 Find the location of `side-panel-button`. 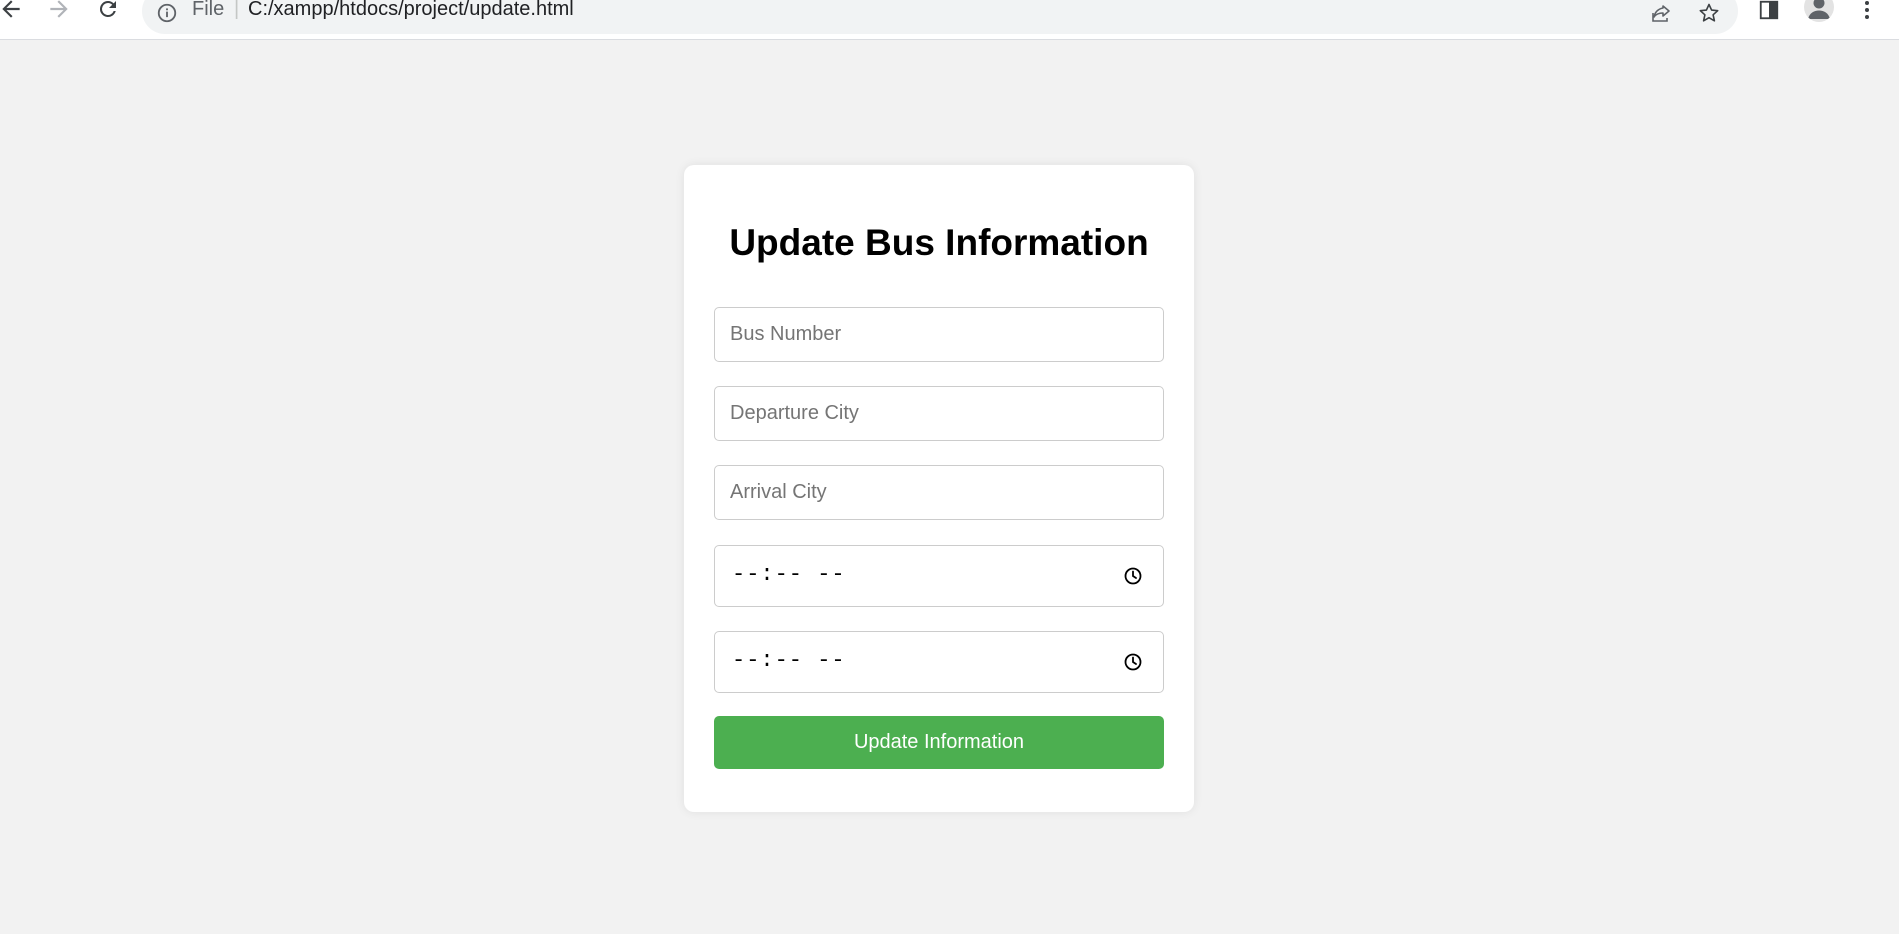

side-panel-button is located at coordinates (1769, 12).